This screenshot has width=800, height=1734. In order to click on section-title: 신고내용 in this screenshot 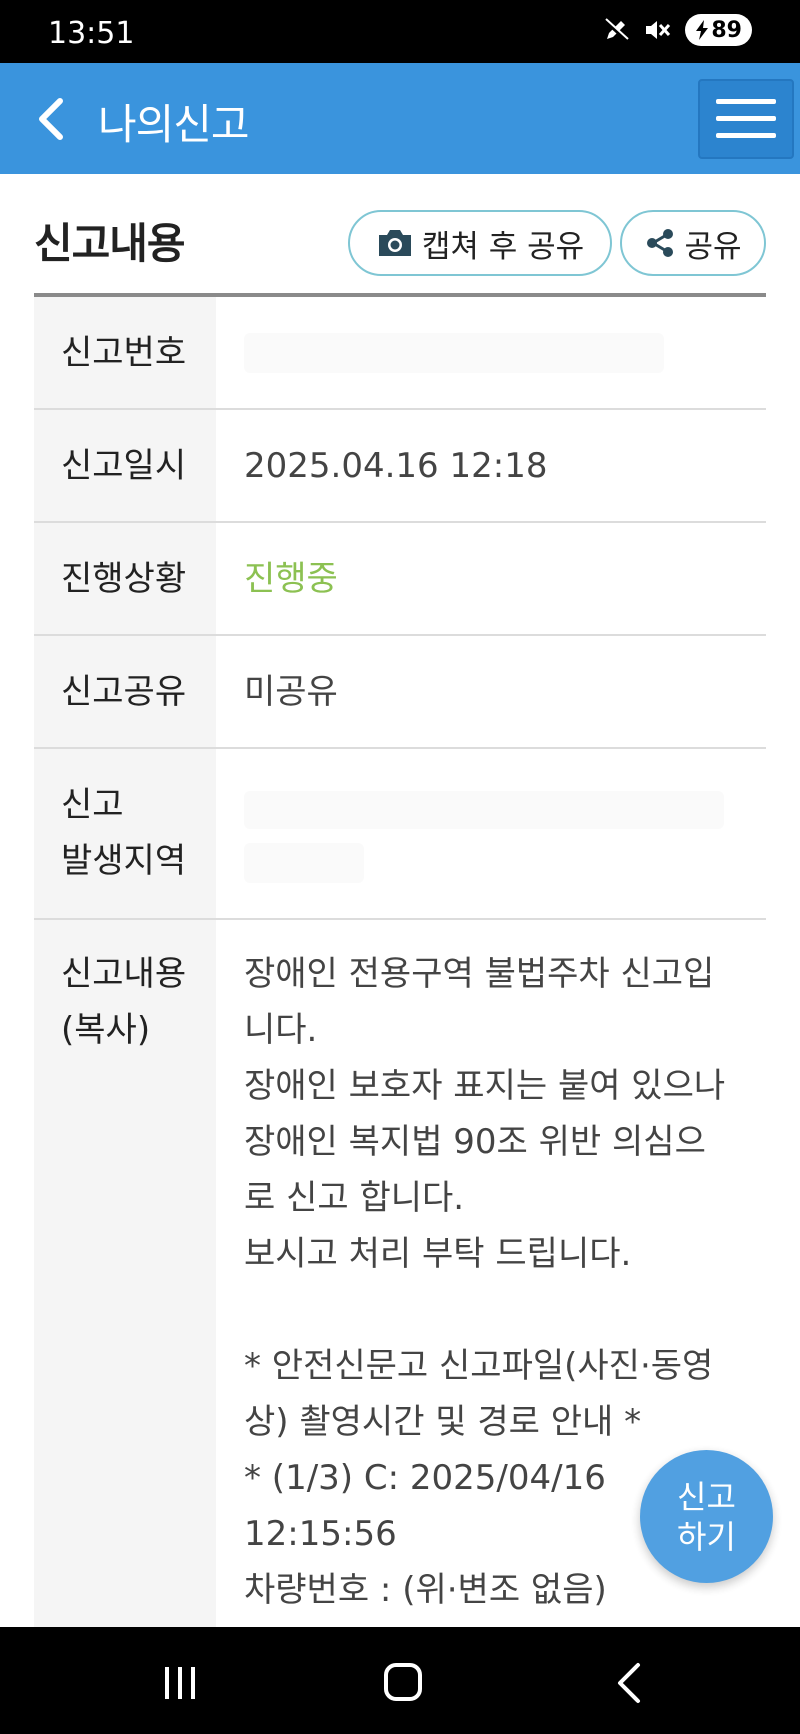, I will do `click(110, 243)`.